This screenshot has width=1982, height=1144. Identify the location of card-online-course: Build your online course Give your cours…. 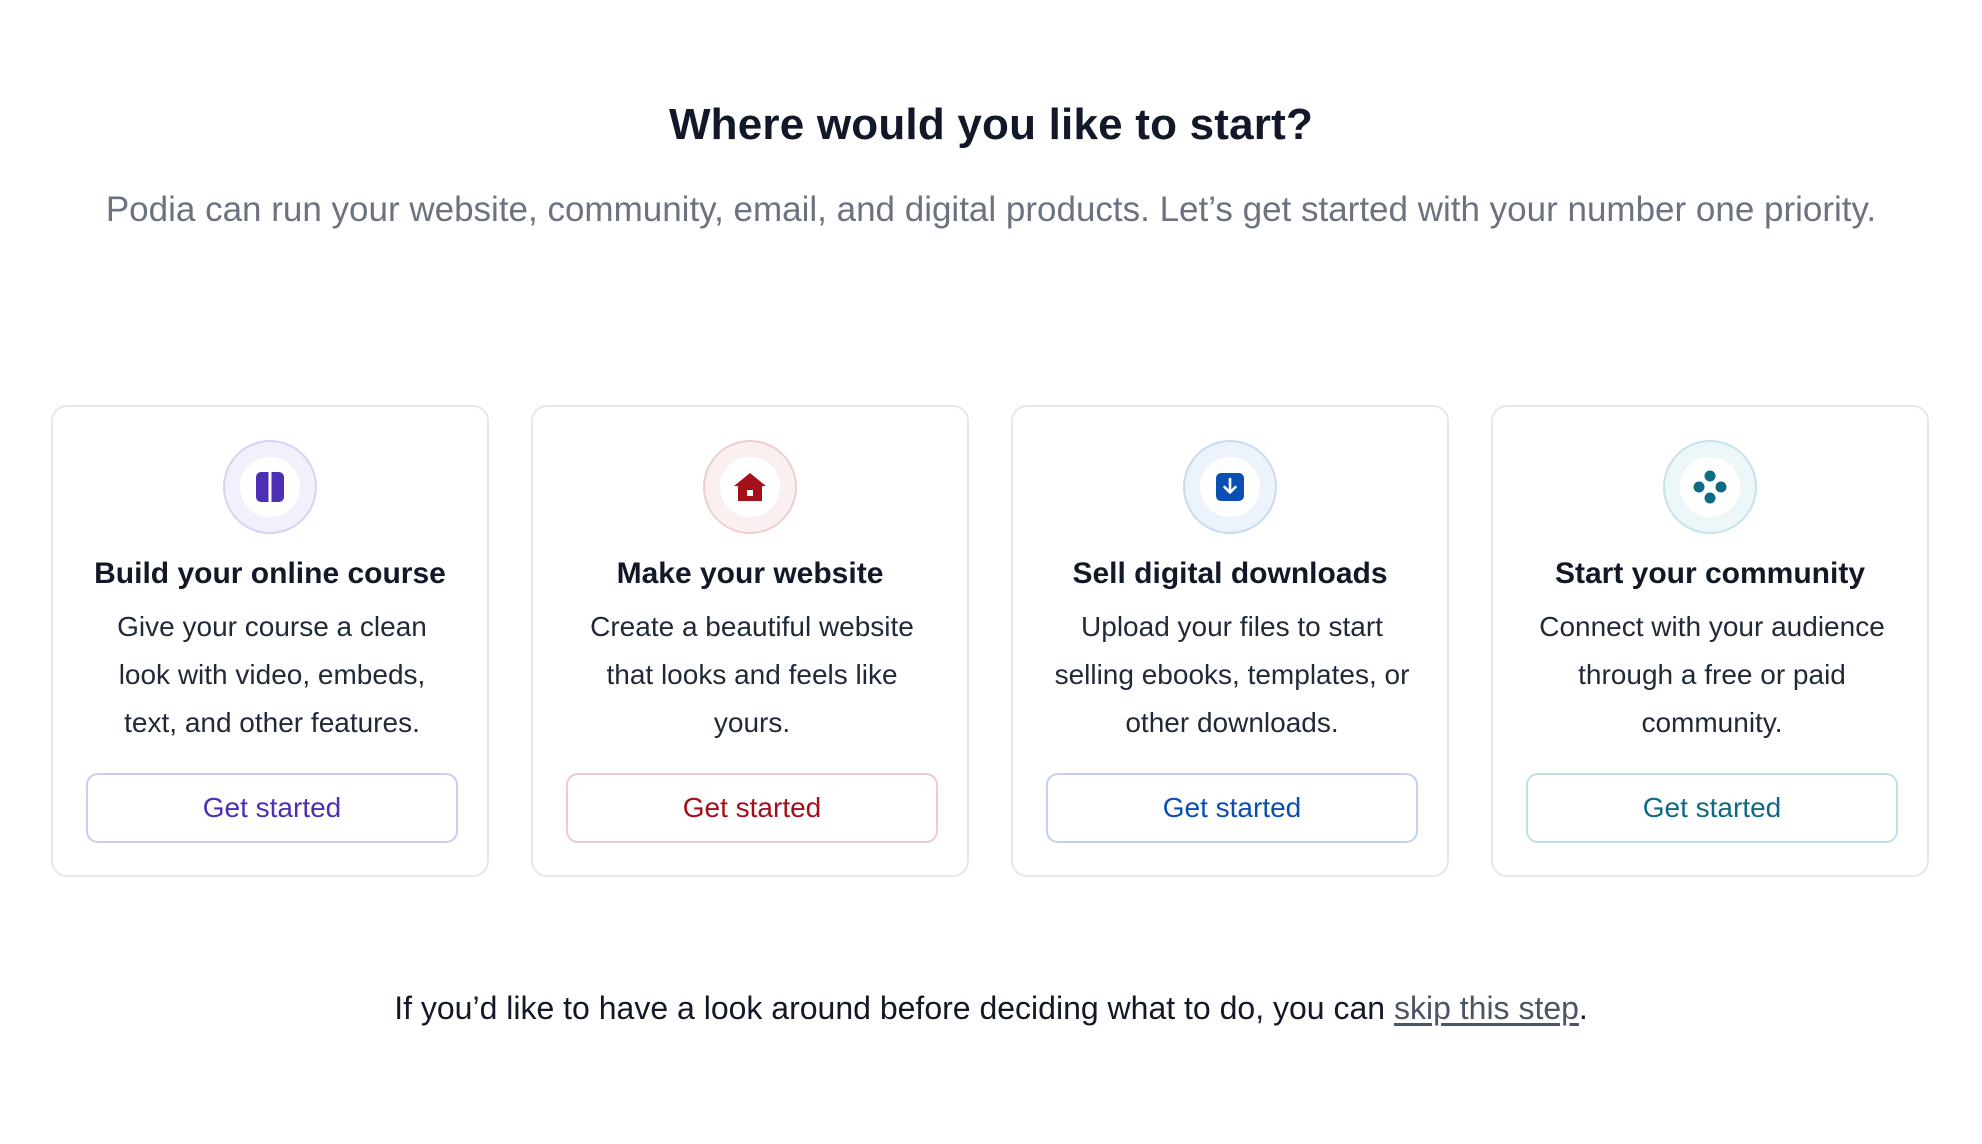
(270, 641).